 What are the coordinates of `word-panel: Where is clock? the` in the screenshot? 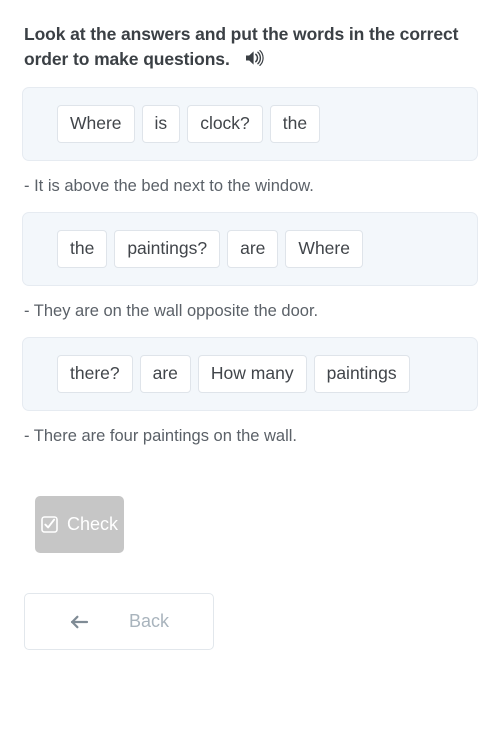 It's located at (250, 123).